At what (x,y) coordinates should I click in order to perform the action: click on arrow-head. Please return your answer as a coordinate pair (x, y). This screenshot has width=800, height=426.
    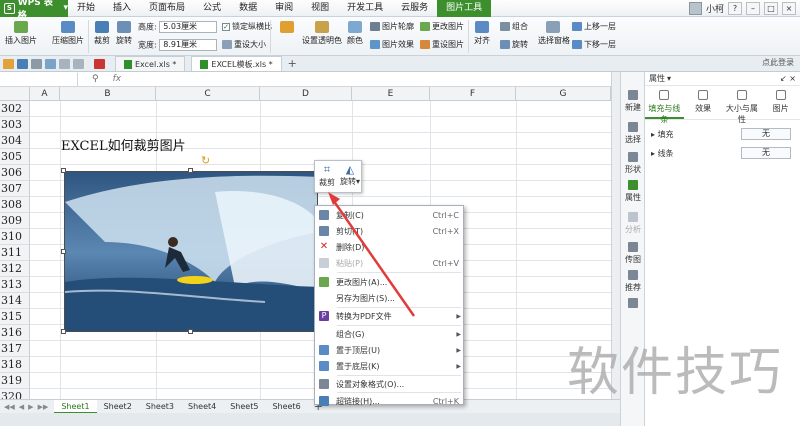
    Looking at the image, I should click on (334, 198).